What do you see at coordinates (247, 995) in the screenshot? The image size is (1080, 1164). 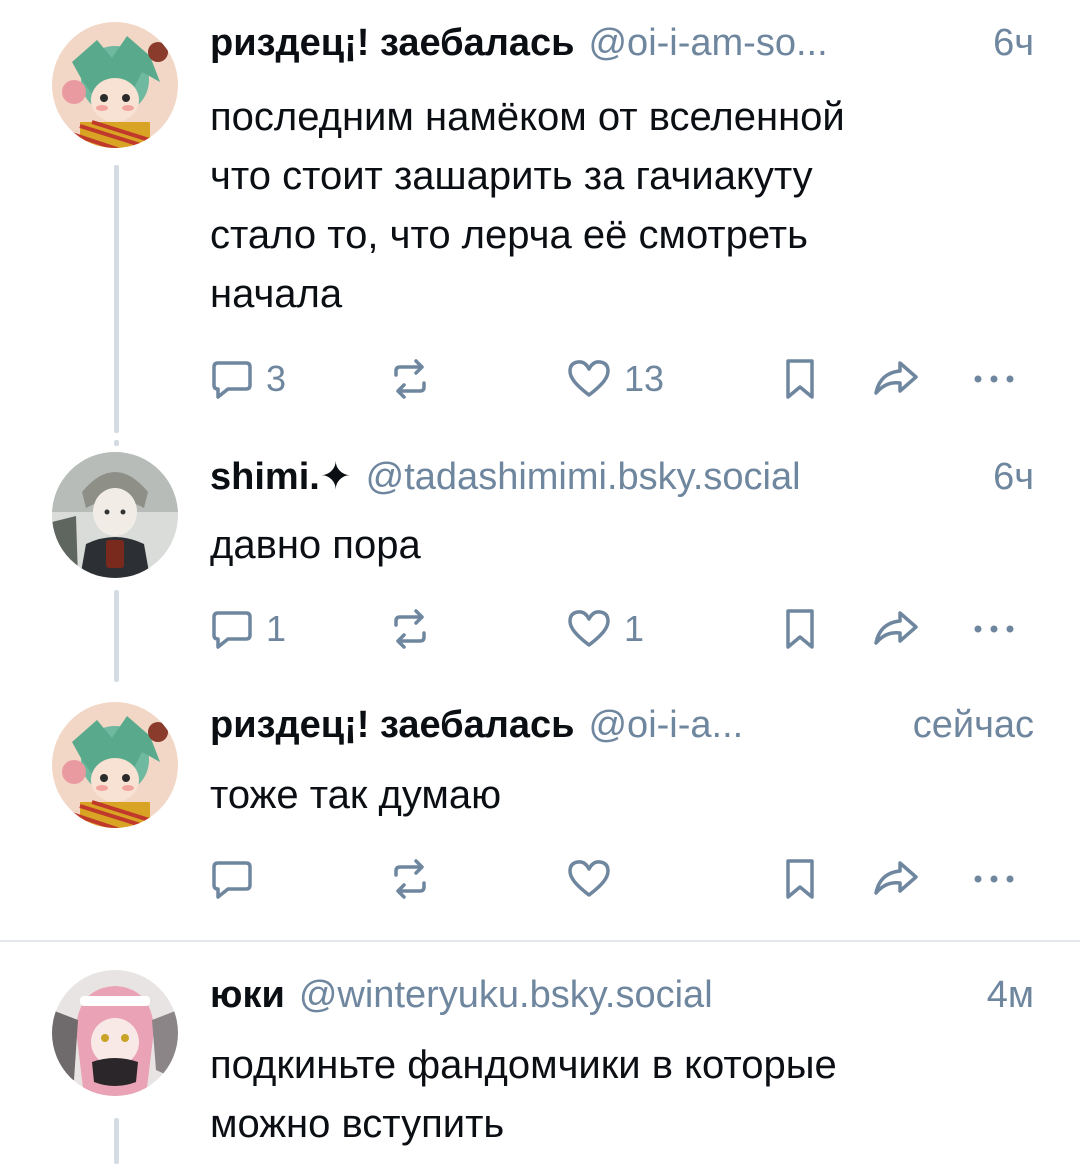 I see `author-name: юки` at bounding box center [247, 995].